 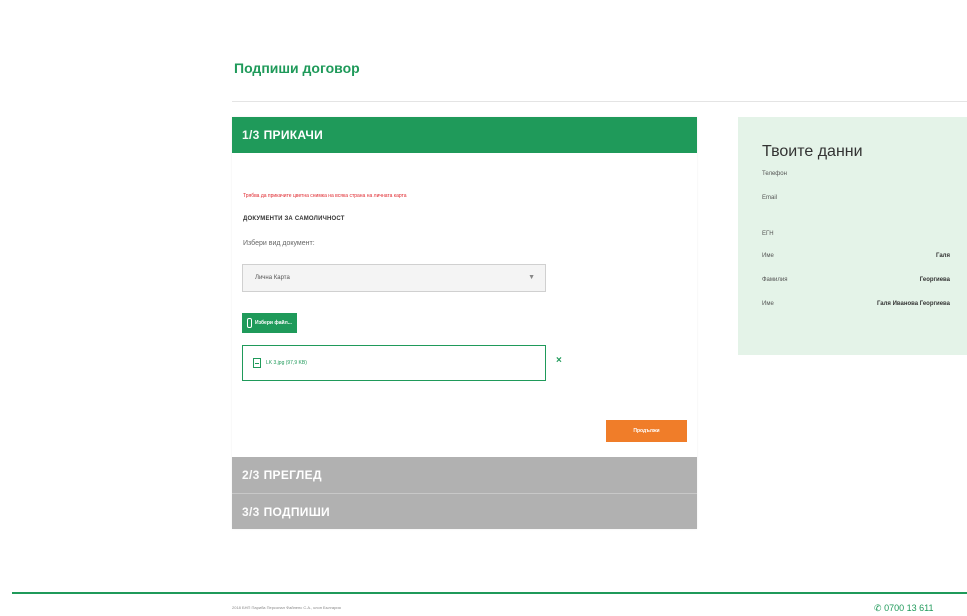 I want to click on footer-phone: ✆ 0700 13 611, so click(x=903, y=608).